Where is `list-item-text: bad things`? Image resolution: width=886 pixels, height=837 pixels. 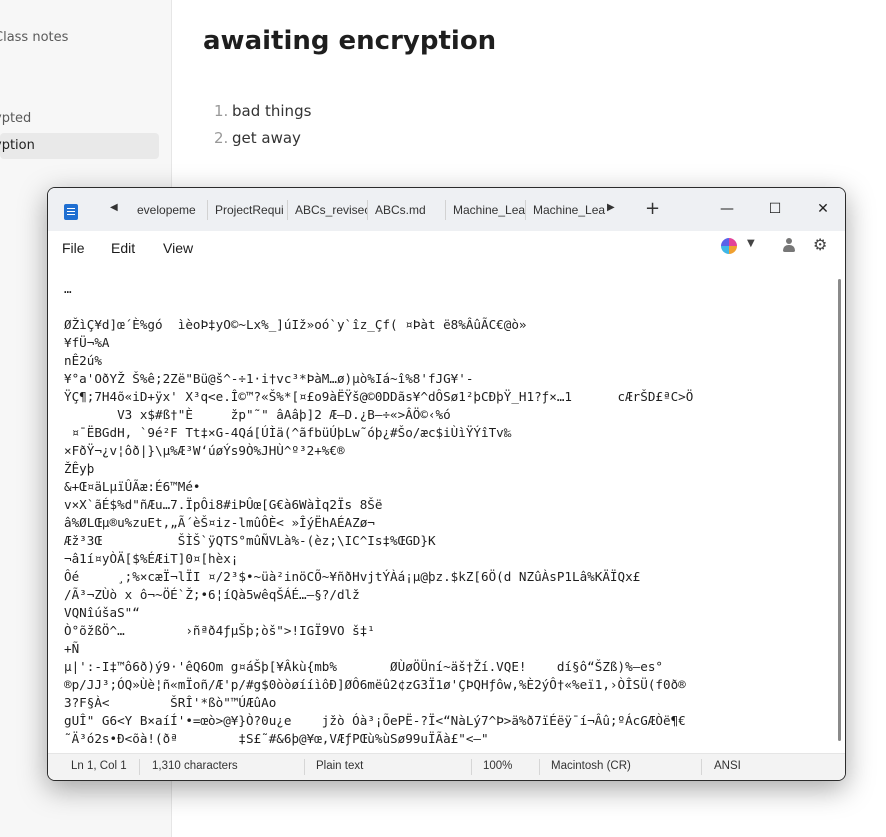
list-item-text: bad things is located at coordinates (272, 111).